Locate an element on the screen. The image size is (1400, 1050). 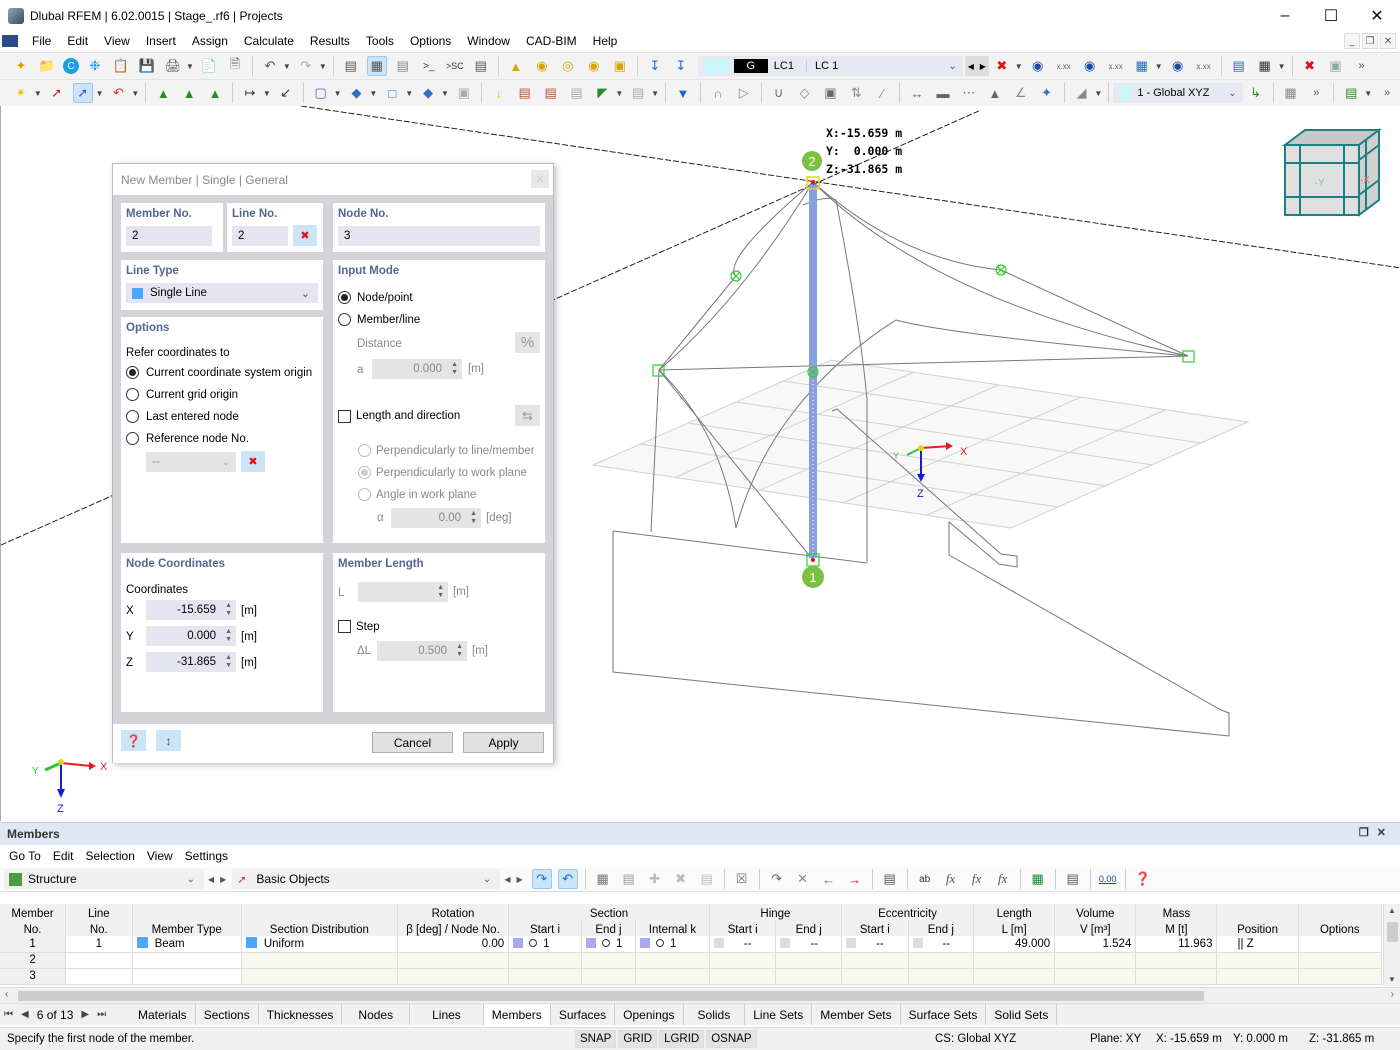
select-region-icon: ◉ is located at coordinates (594, 66).